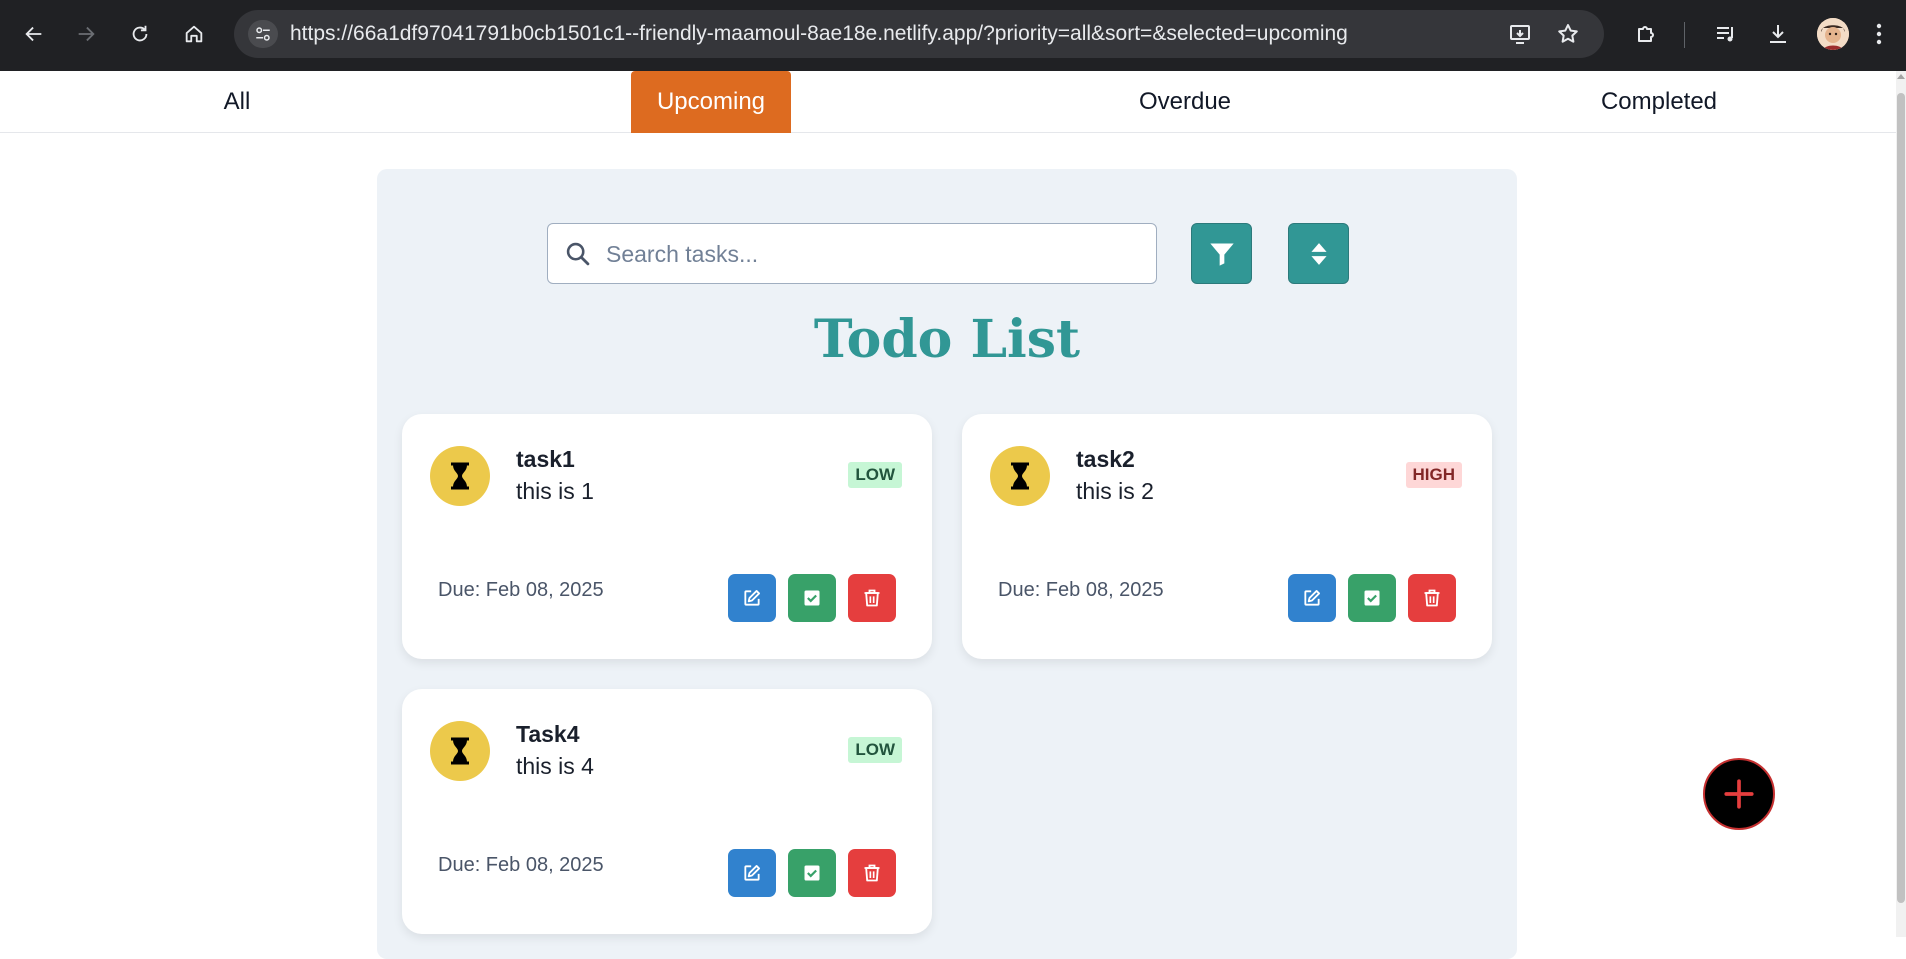  Describe the element at coordinates (1726, 34) in the screenshot. I see `media-icon` at that location.